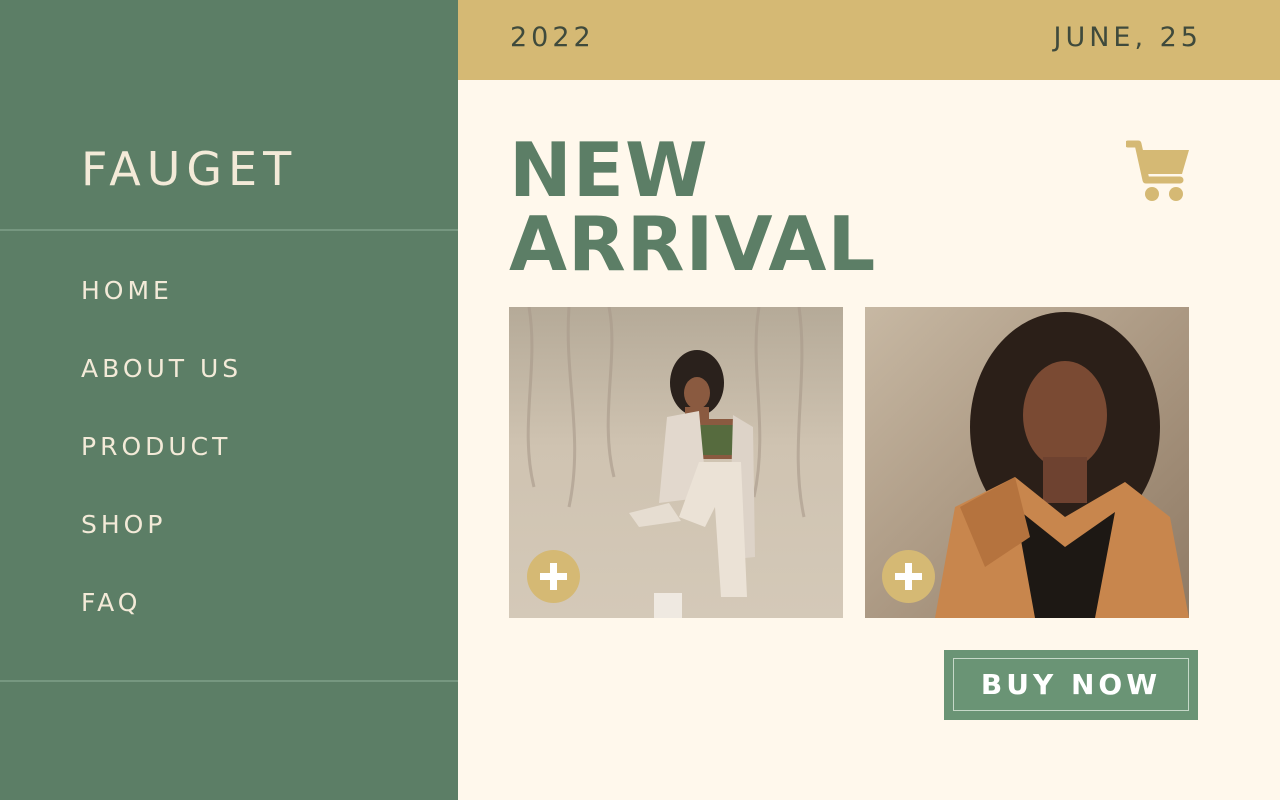 This screenshot has height=800, width=1280. Describe the element at coordinates (161, 627) in the screenshot. I see `nav-item-faq: FAQ` at that location.